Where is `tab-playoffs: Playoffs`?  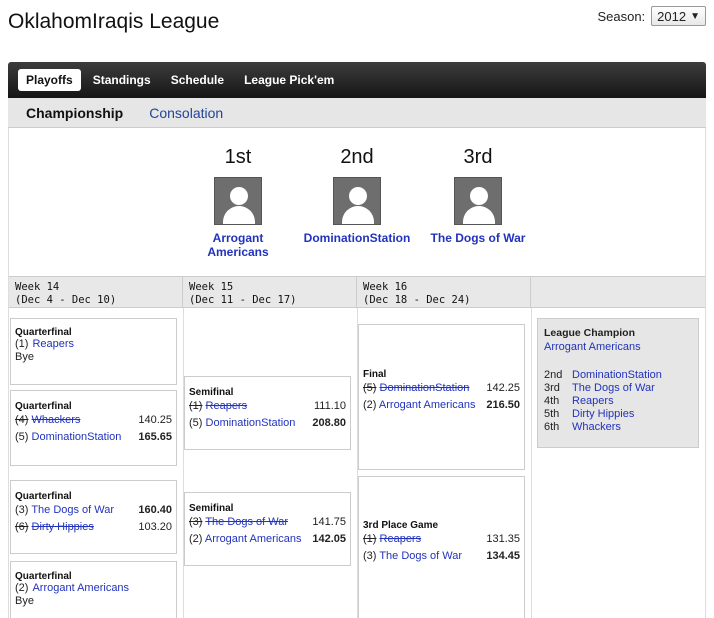 tab-playoffs: Playoffs is located at coordinates (49, 80).